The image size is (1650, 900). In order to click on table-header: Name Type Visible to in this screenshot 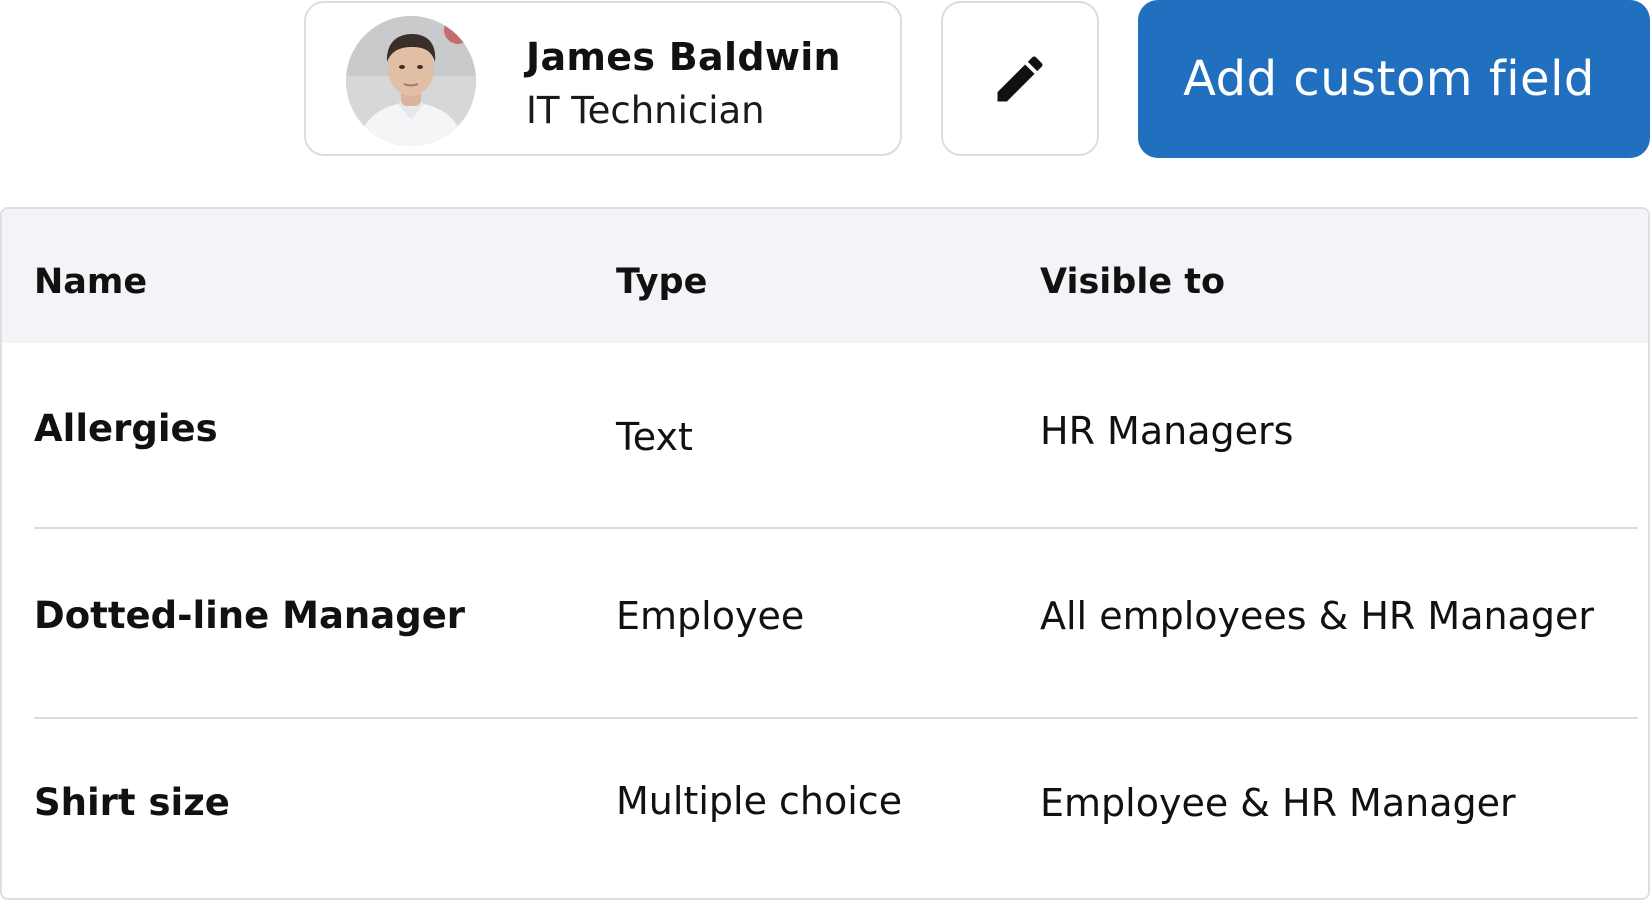, I will do `click(825, 276)`.